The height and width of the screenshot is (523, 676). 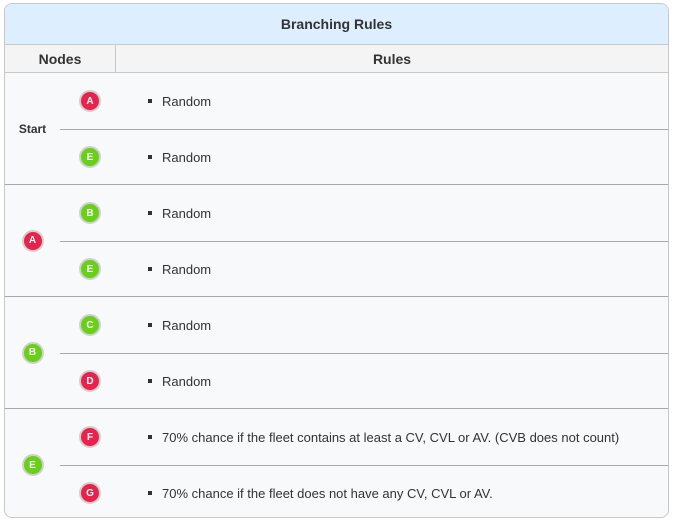 What do you see at coordinates (392, 58) in the screenshot?
I see `rules-column-header: Rules` at bounding box center [392, 58].